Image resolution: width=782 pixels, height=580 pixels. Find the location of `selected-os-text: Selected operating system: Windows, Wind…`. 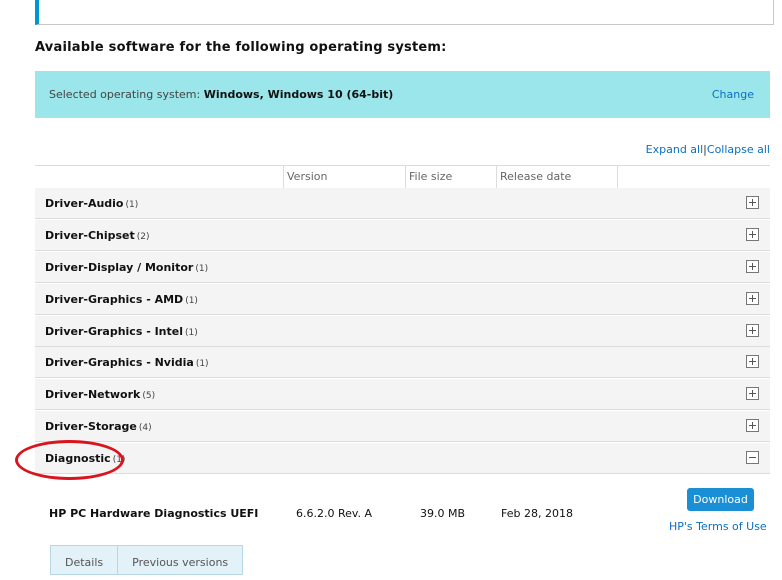

selected-os-text: Selected operating system: Windows, Wind… is located at coordinates (221, 94).